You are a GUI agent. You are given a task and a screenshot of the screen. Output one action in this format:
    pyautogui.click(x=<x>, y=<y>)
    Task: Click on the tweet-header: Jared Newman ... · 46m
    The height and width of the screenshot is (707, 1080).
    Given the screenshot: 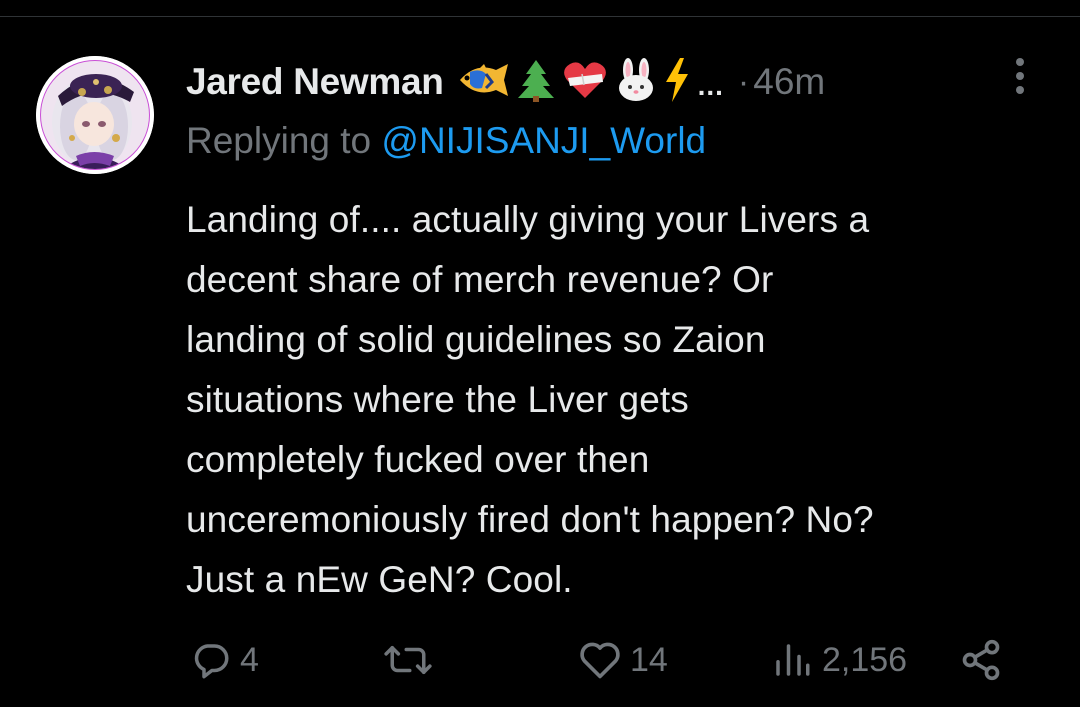 What is the action you would take?
    pyautogui.click(x=505, y=82)
    